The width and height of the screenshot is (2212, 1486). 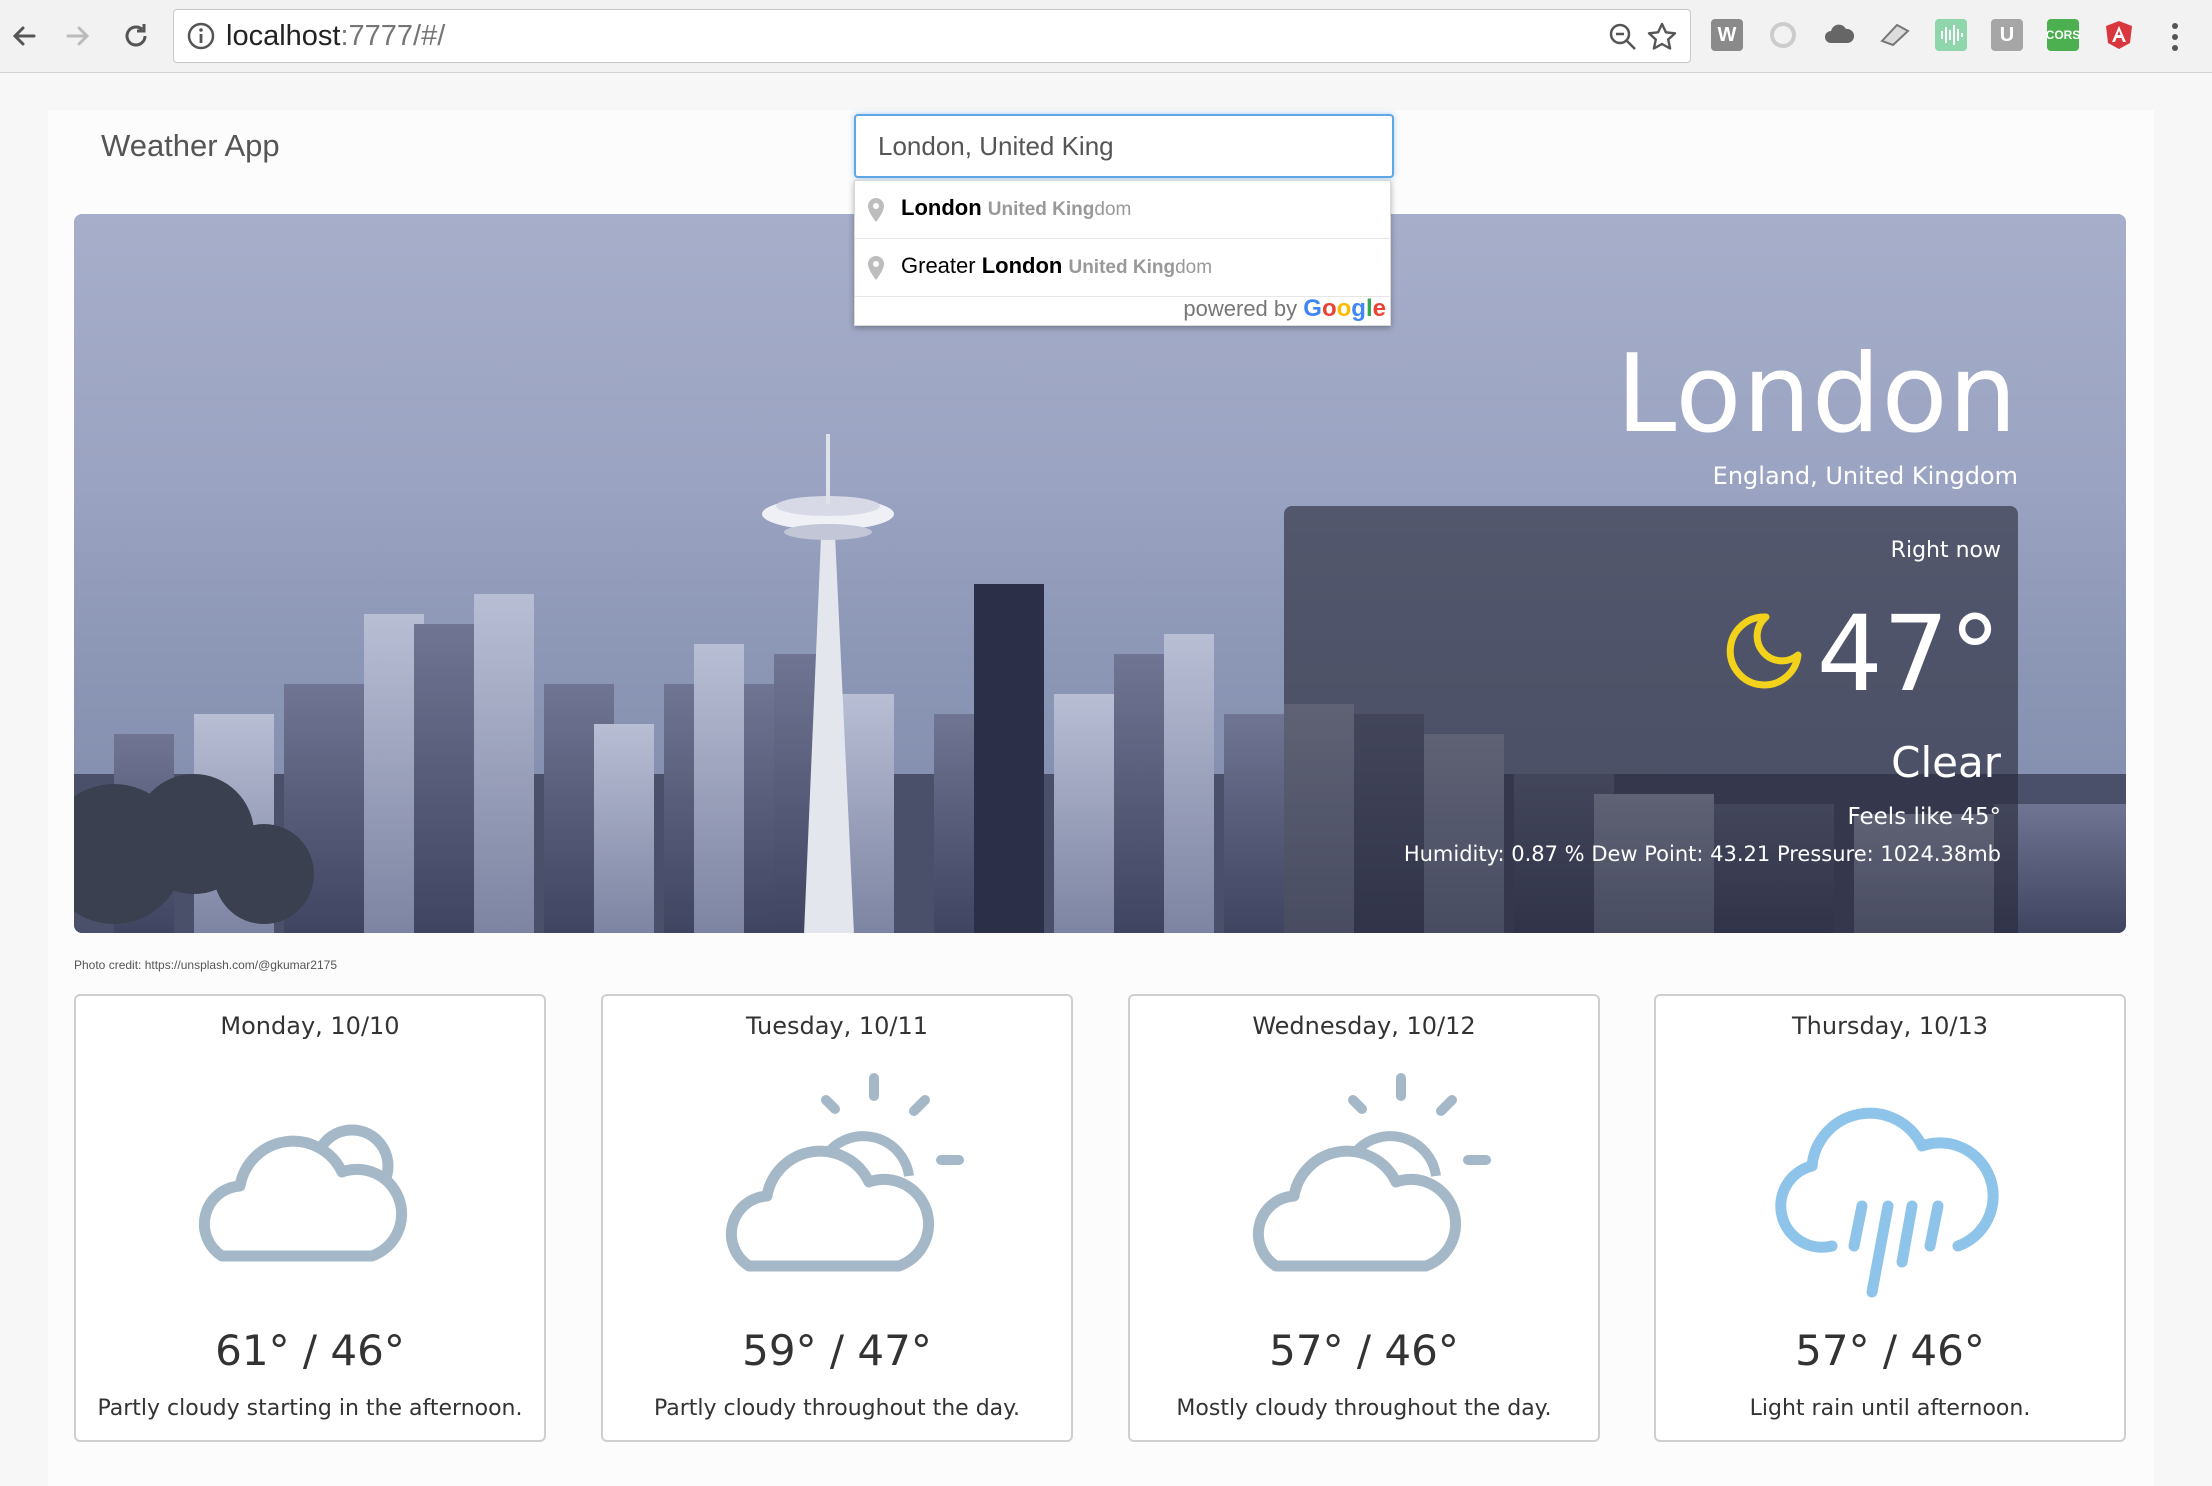 I want to click on autocomplete-item-text: London United Kingdom, so click(x=1016, y=208).